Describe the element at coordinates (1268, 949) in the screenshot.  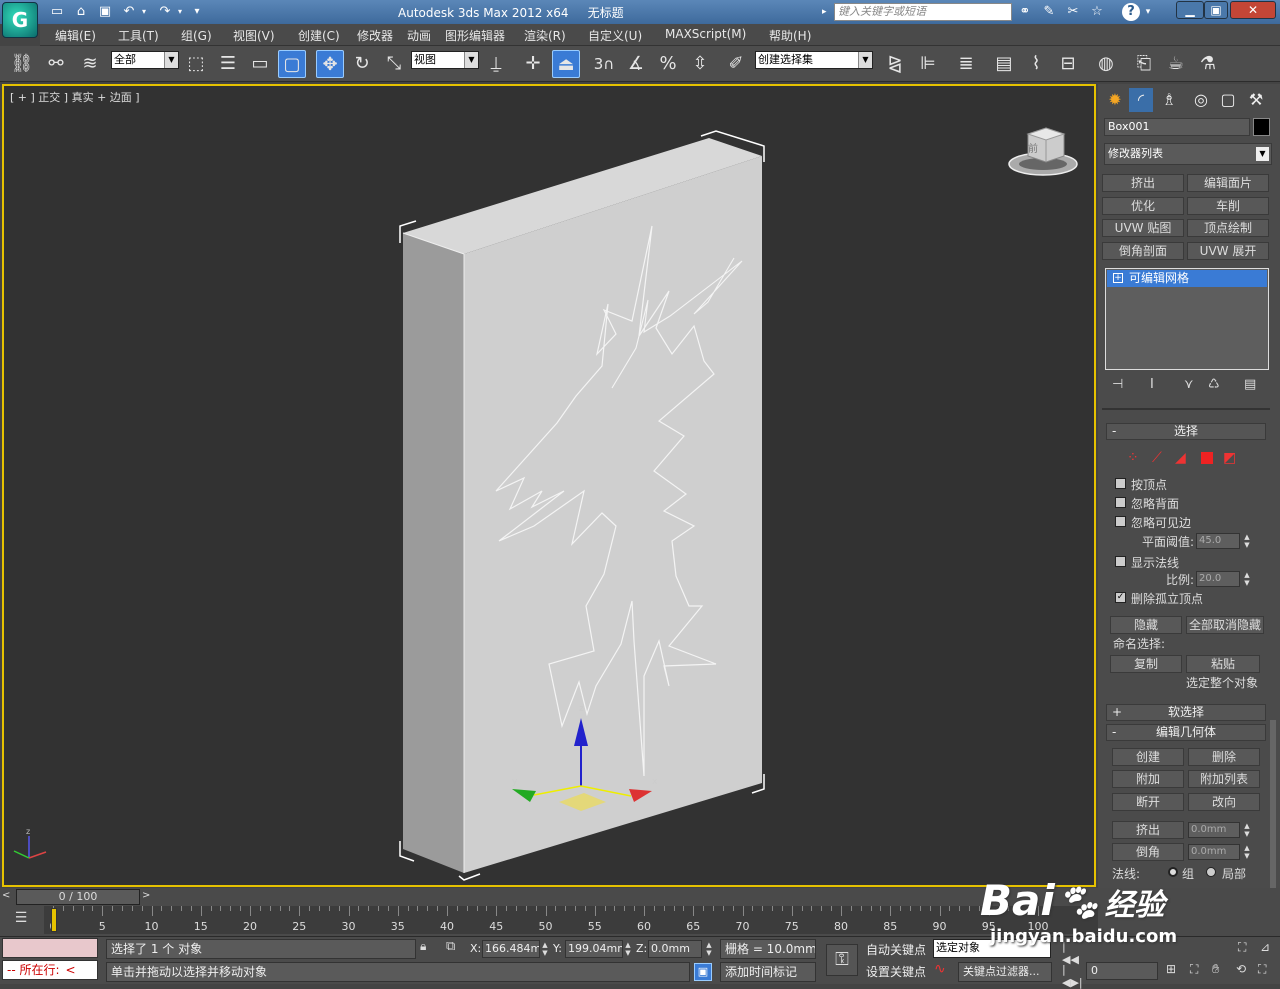
I see `field-of-view-icon: ⊿` at that location.